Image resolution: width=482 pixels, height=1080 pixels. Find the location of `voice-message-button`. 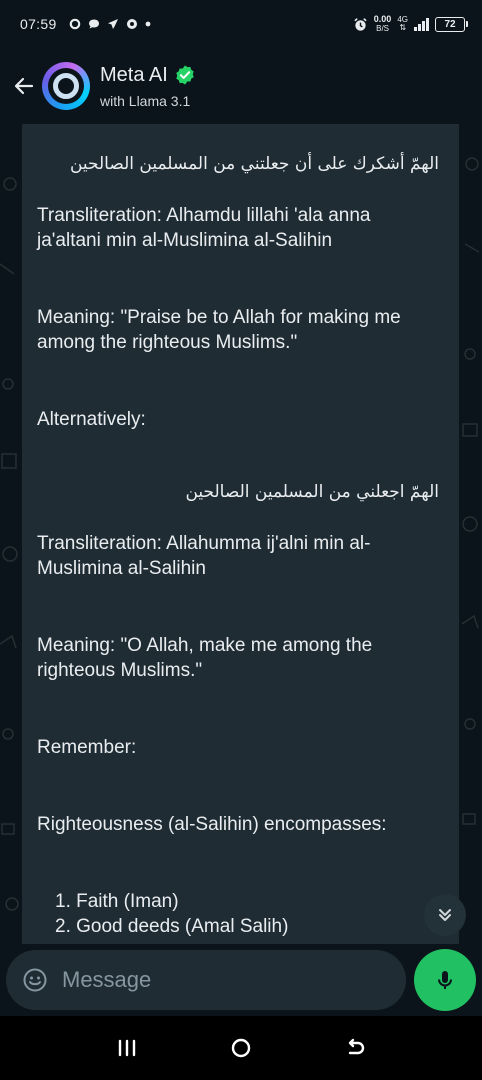

voice-message-button is located at coordinates (445, 980).